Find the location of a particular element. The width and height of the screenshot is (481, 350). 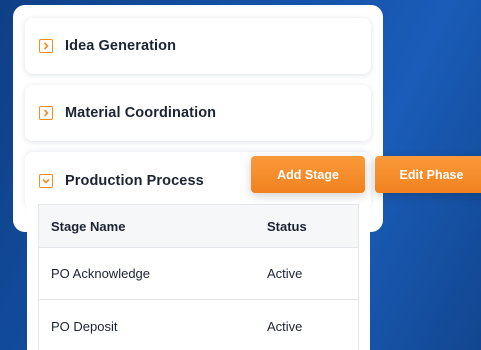

accordion-item-material-coordination: Material Coordination is located at coordinates (198, 113).